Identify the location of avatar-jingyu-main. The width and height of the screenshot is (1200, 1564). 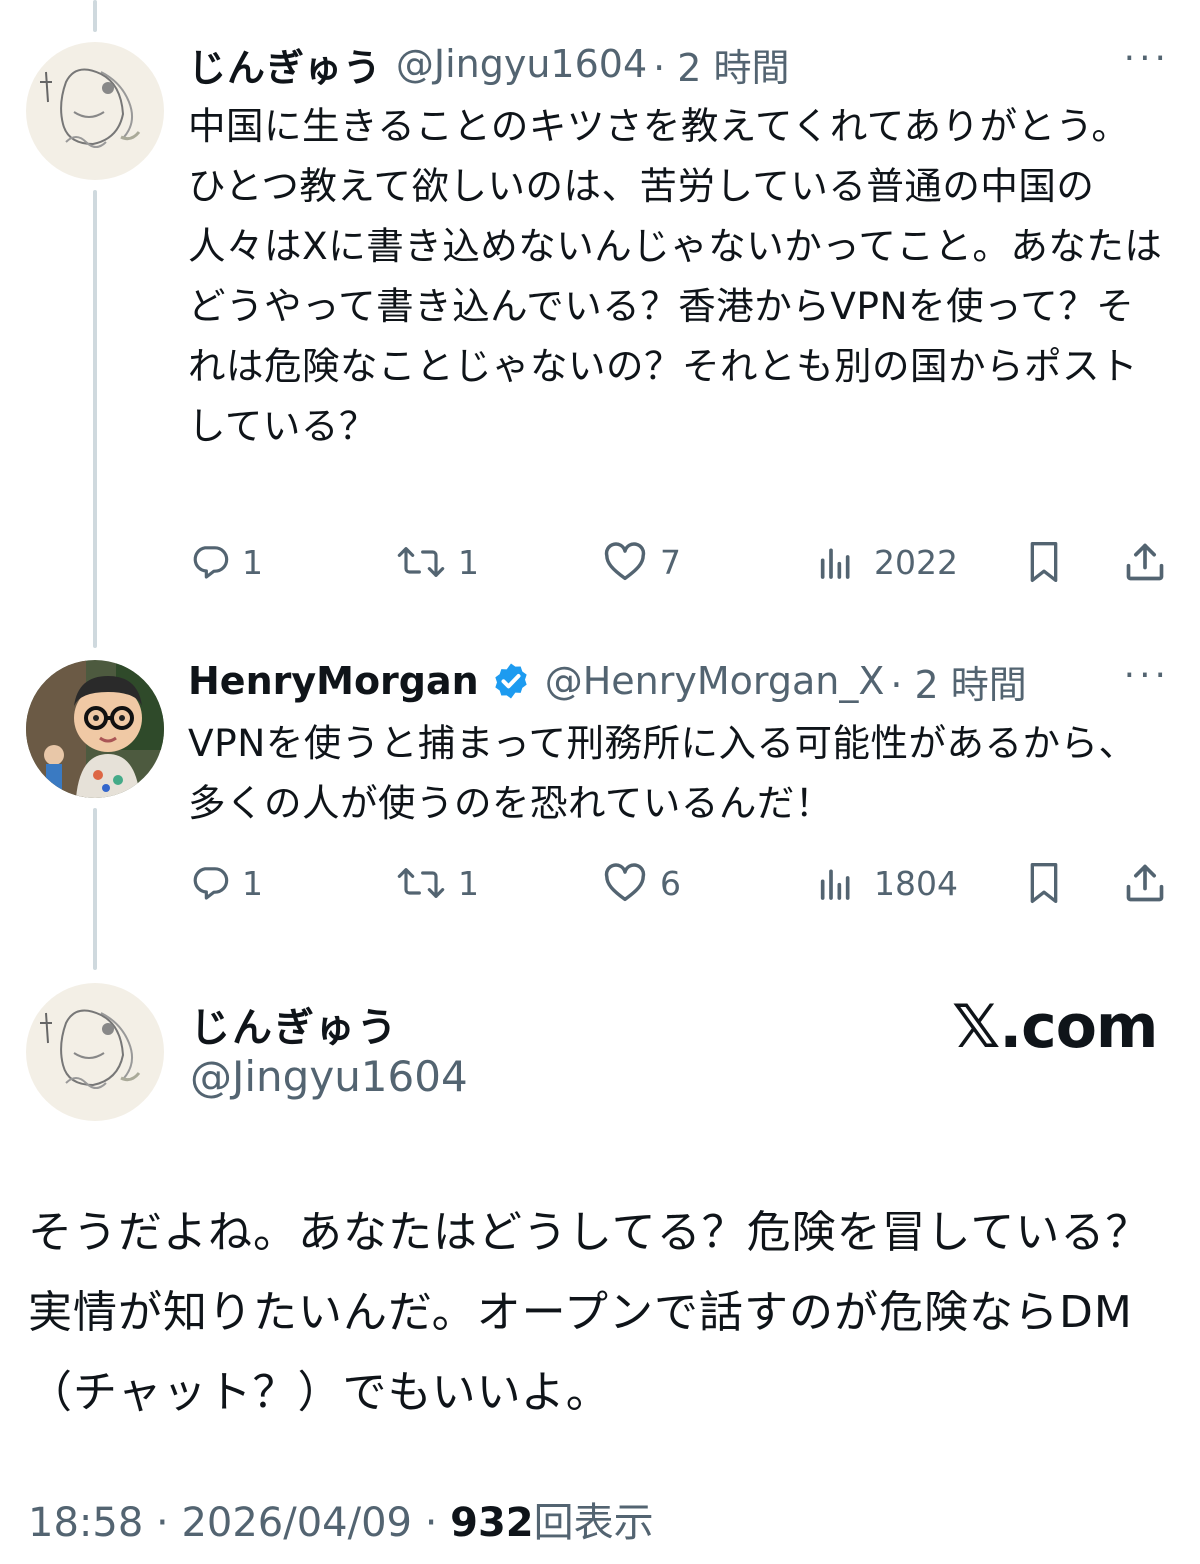
(95, 1052).